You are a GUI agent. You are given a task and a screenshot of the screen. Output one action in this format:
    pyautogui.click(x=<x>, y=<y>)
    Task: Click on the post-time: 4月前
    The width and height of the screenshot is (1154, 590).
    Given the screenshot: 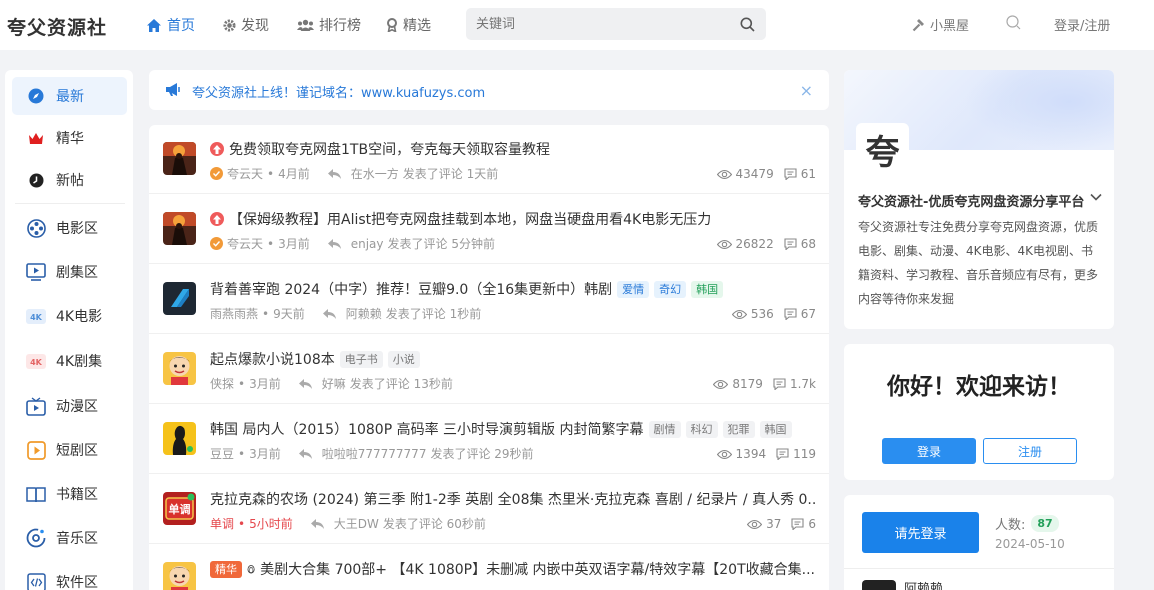 What is the action you would take?
    pyautogui.click(x=294, y=174)
    